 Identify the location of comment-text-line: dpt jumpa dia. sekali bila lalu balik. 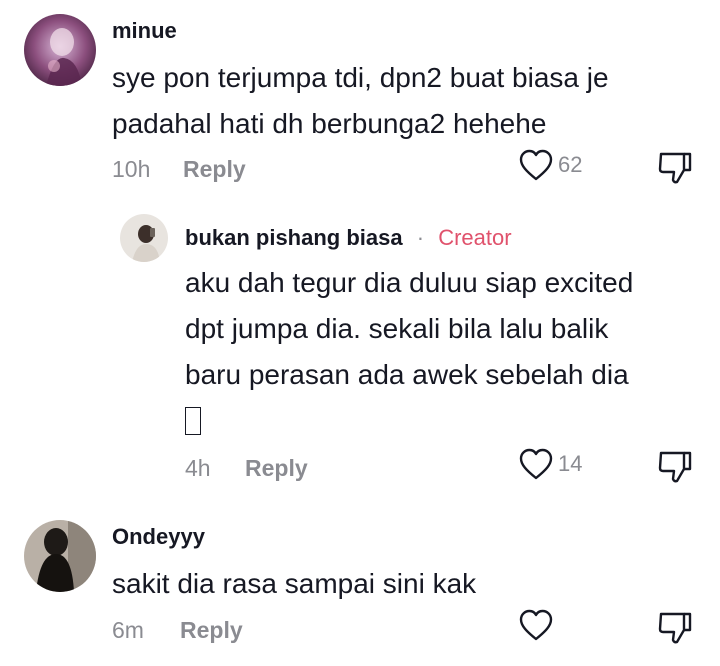
(397, 328).